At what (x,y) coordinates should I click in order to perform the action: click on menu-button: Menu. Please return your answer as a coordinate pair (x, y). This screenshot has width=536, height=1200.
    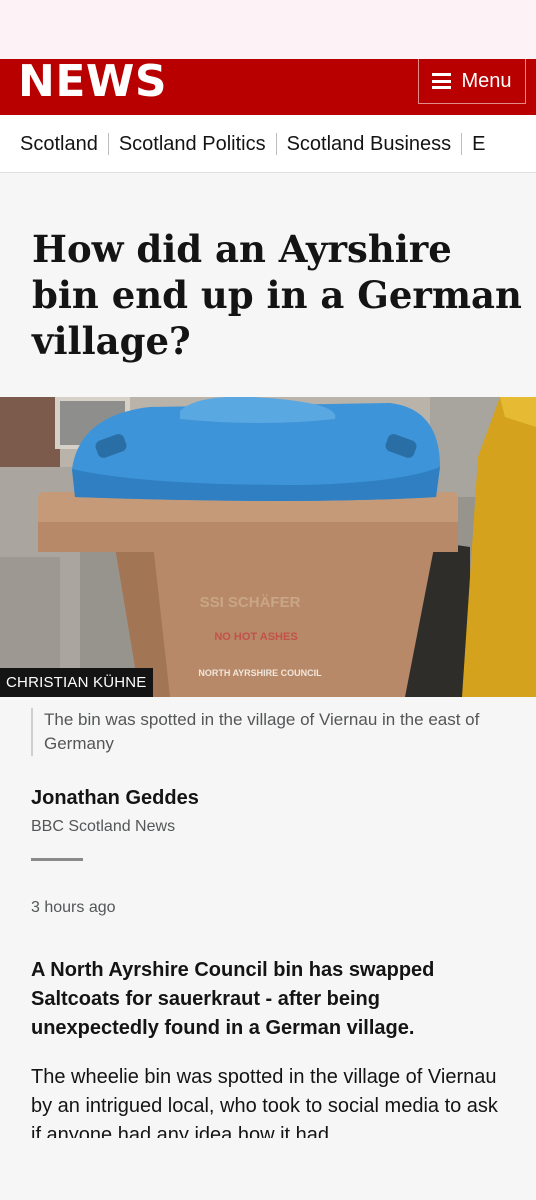
    Looking at the image, I should click on (472, 81).